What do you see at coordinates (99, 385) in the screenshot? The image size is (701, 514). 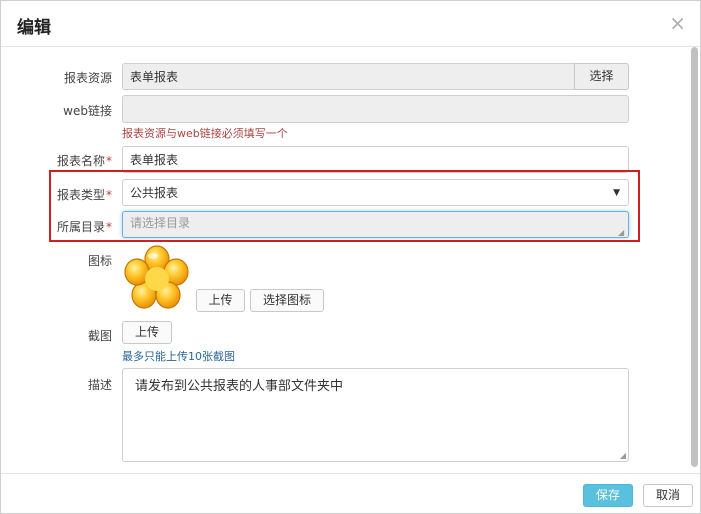 I see `description-label: 描述` at bounding box center [99, 385].